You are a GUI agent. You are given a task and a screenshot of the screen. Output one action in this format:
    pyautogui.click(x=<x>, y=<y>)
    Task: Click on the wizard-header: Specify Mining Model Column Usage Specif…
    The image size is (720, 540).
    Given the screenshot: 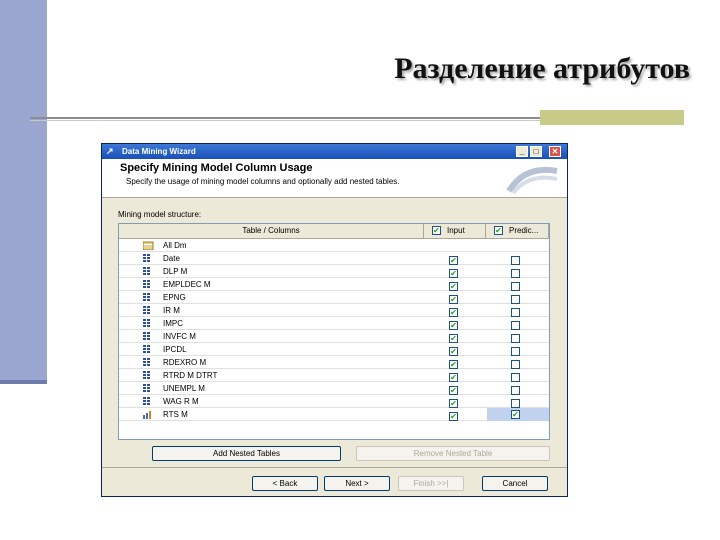 What is the action you would take?
    pyautogui.click(x=334, y=178)
    